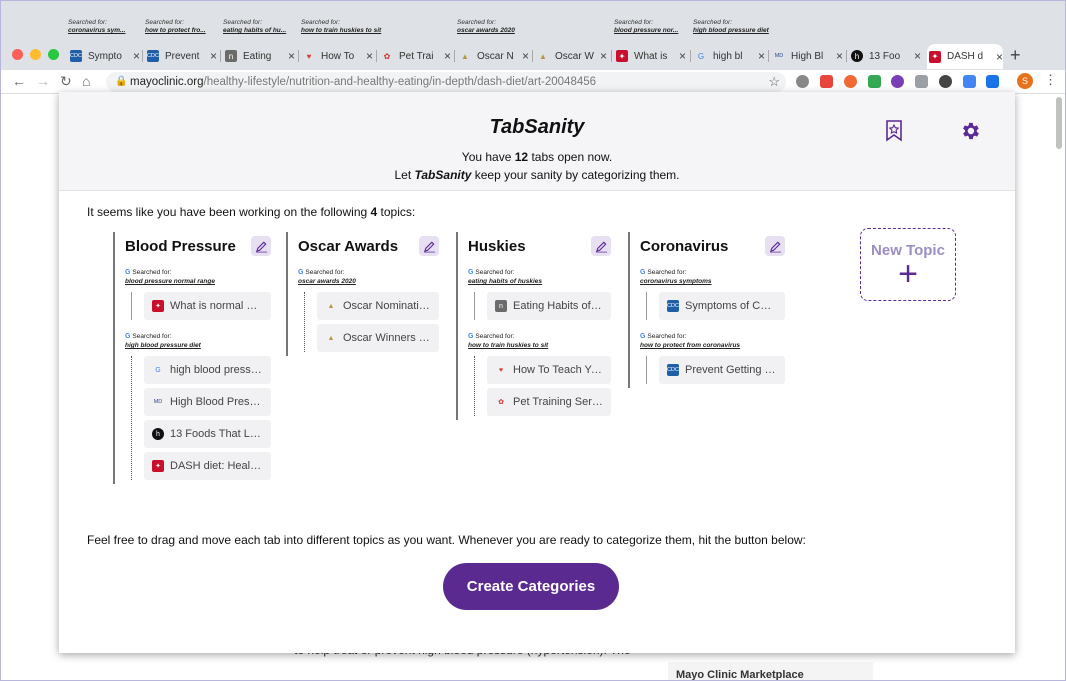 Image resolution: width=1066 pixels, height=681 pixels. What do you see at coordinates (945, 81) in the screenshot?
I see `g-extension-icon` at bounding box center [945, 81].